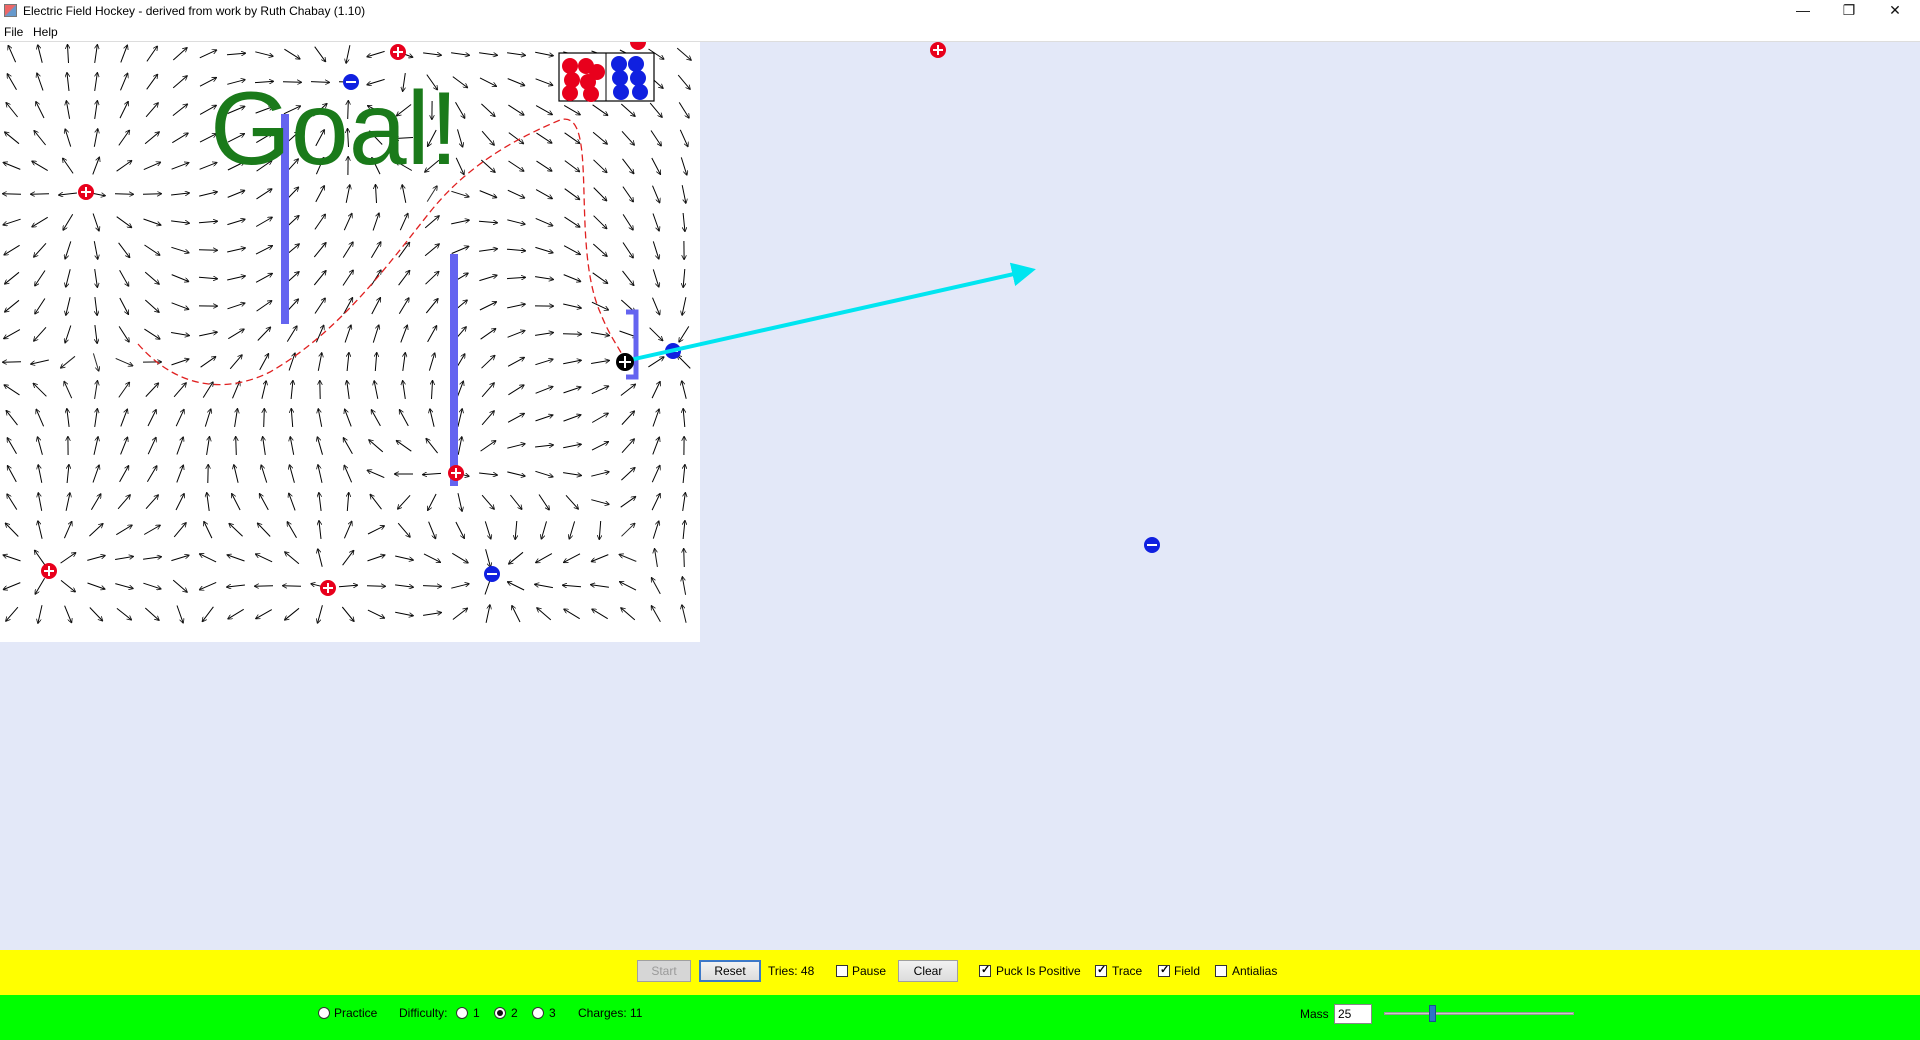 The height and width of the screenshot is (1040, 1920). Describe the element at coordinates (514, 1013) in the screenshot. I see `difficulty-option-2: 2` at that location.